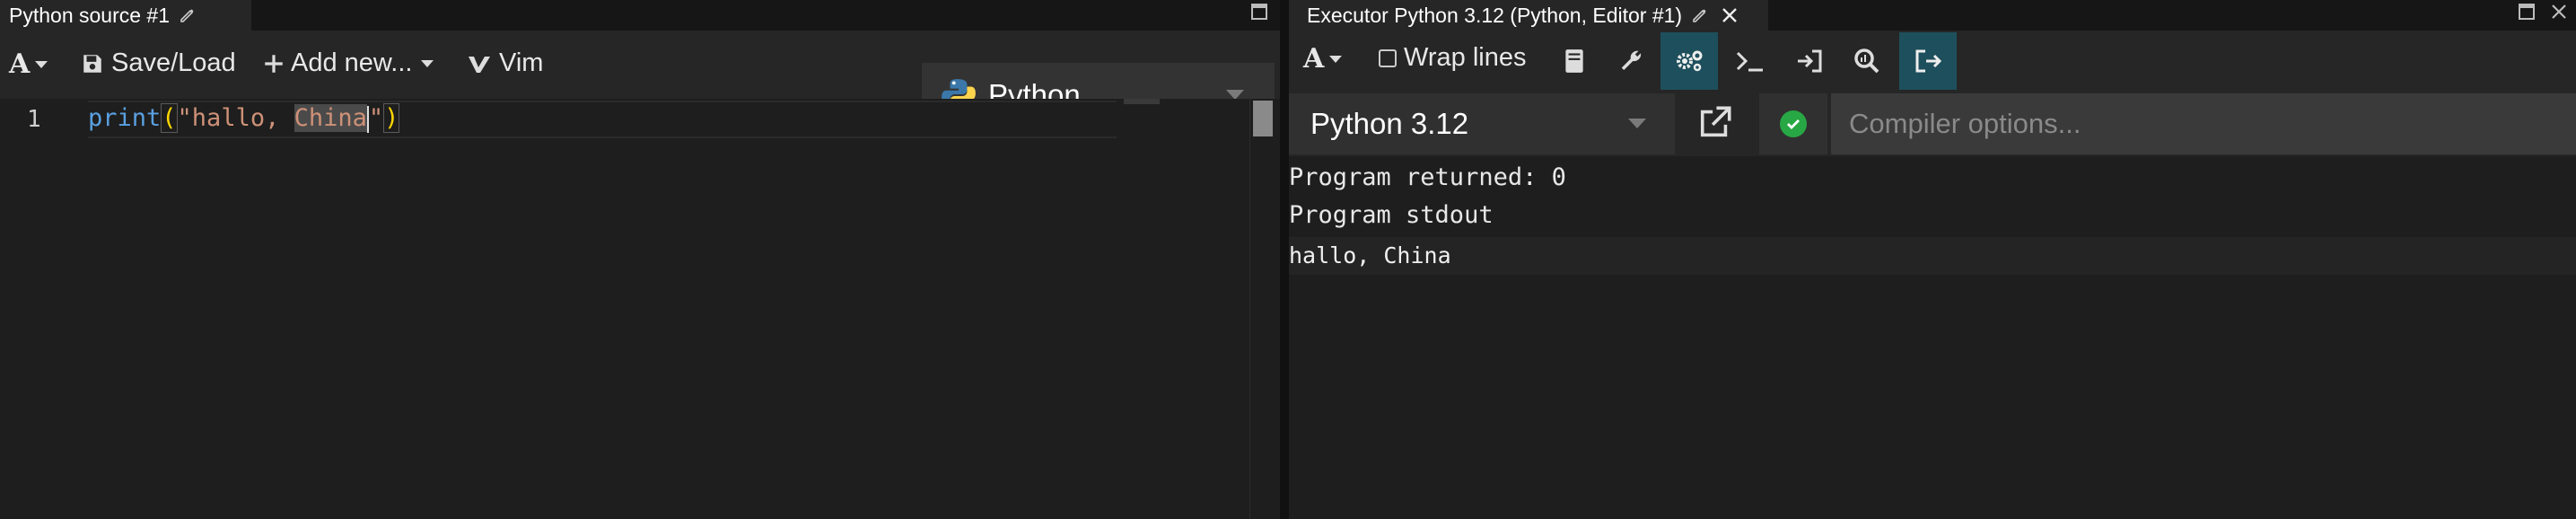 The image size is (2576, 519). Describe the element at coordinates (125, 118) in the screenshot. I see `code-token-function: print` at that location.